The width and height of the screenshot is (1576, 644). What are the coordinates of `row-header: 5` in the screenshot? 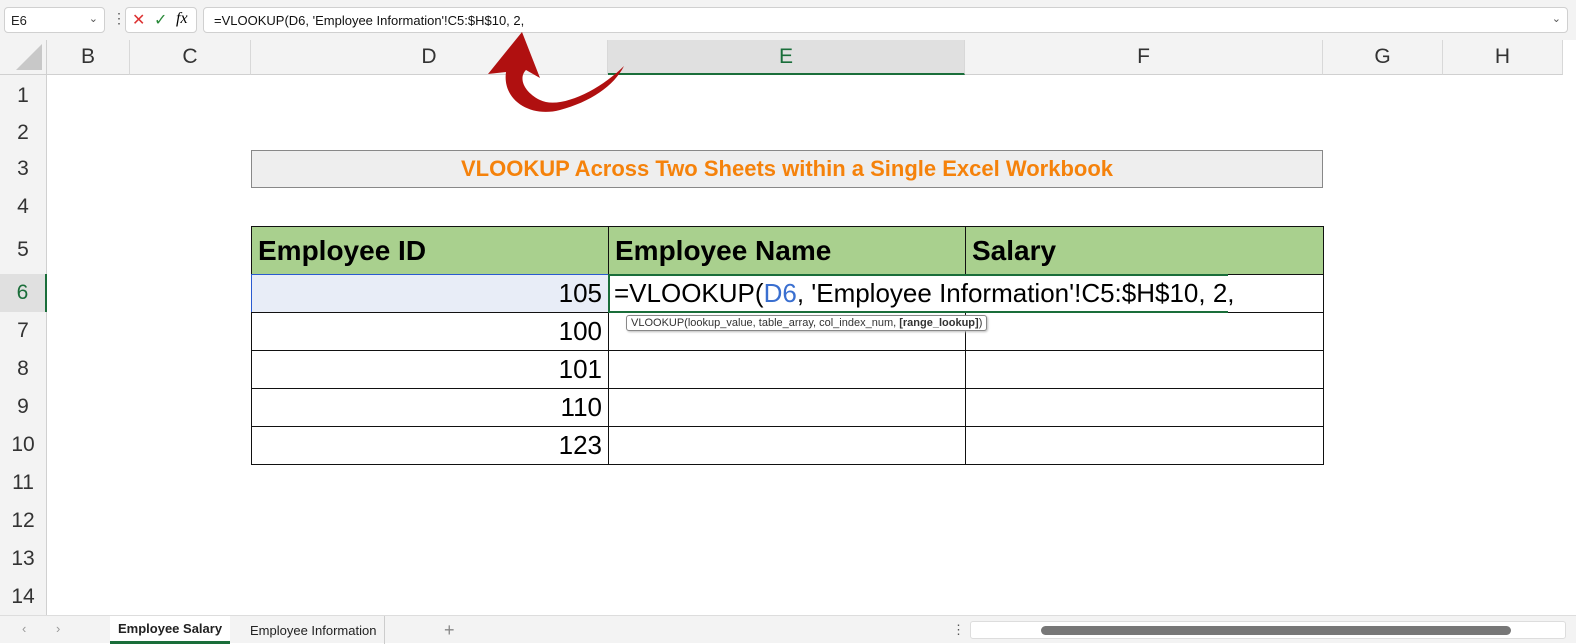 It's located at (23, 250).